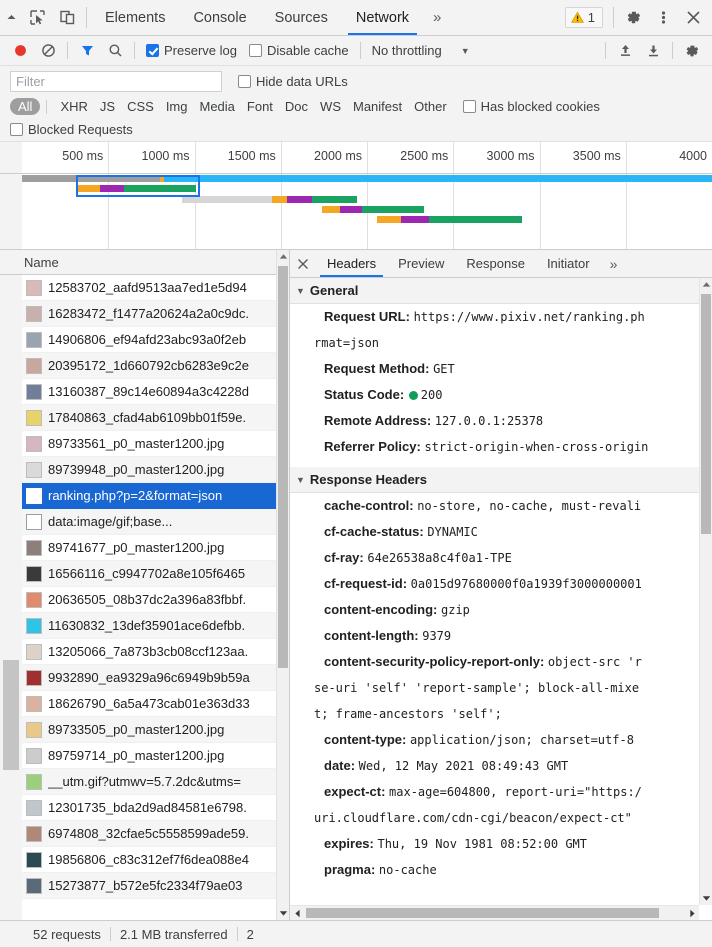 The width and height of the screenshot is (712, 947). I want to click on details-horizontal-scrollbar, so click(494, 912).